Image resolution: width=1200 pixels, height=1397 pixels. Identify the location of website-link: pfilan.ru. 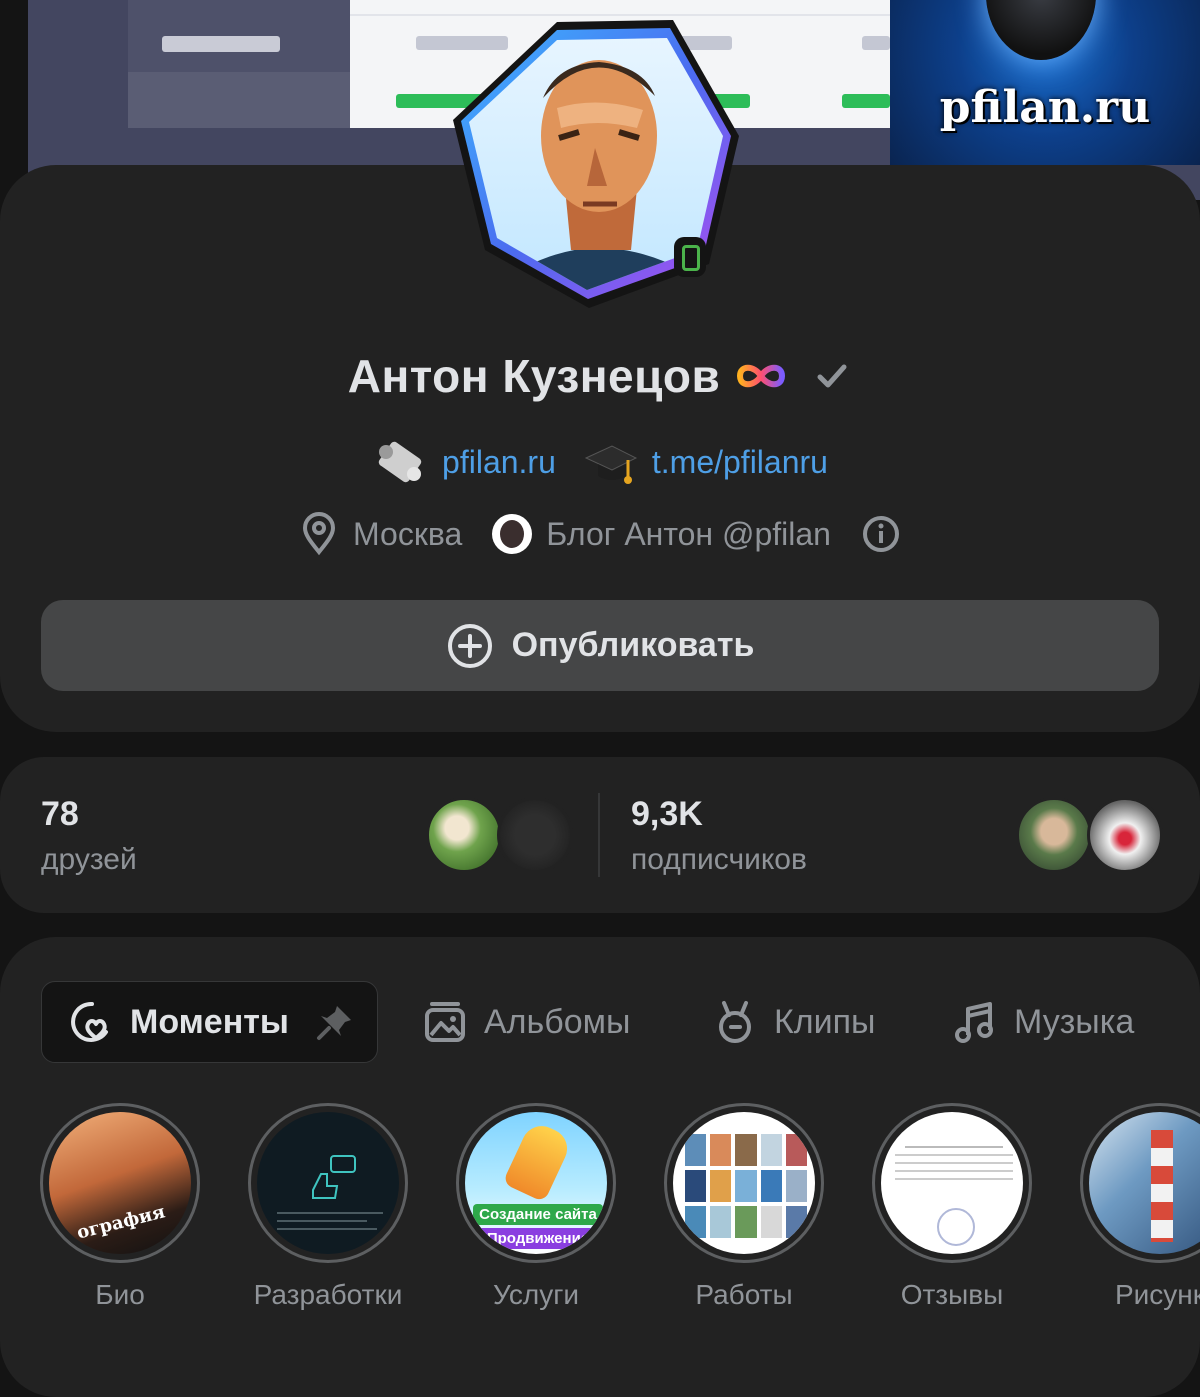
(499, 462).